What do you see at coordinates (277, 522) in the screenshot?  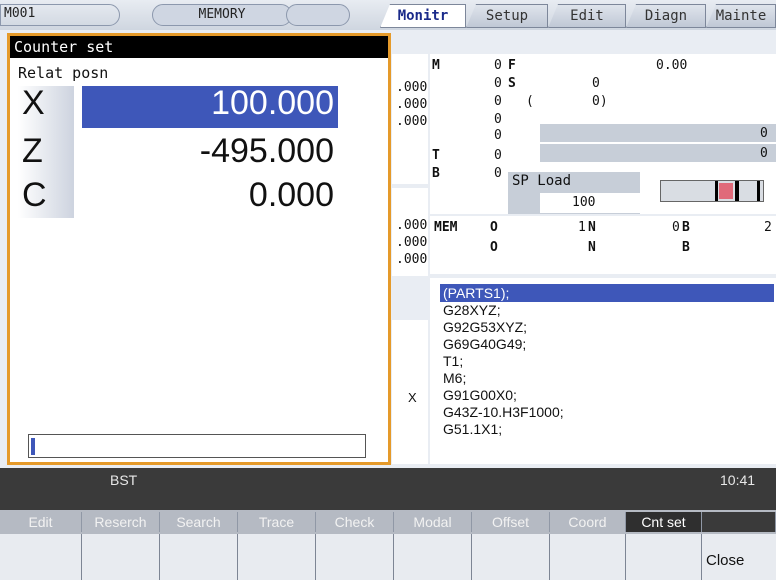 I see `softkey-trace: Trace` at bounding box center [277, 522].